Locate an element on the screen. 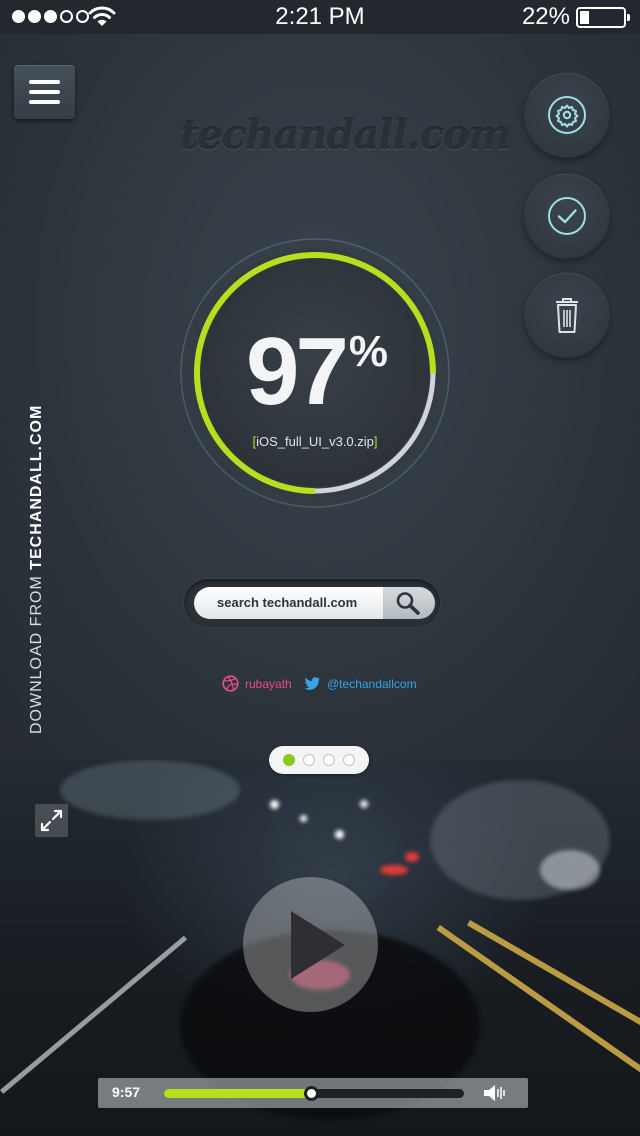 The image size is (640, 1136). dribbble-icon is located at coordinates (230, 683).